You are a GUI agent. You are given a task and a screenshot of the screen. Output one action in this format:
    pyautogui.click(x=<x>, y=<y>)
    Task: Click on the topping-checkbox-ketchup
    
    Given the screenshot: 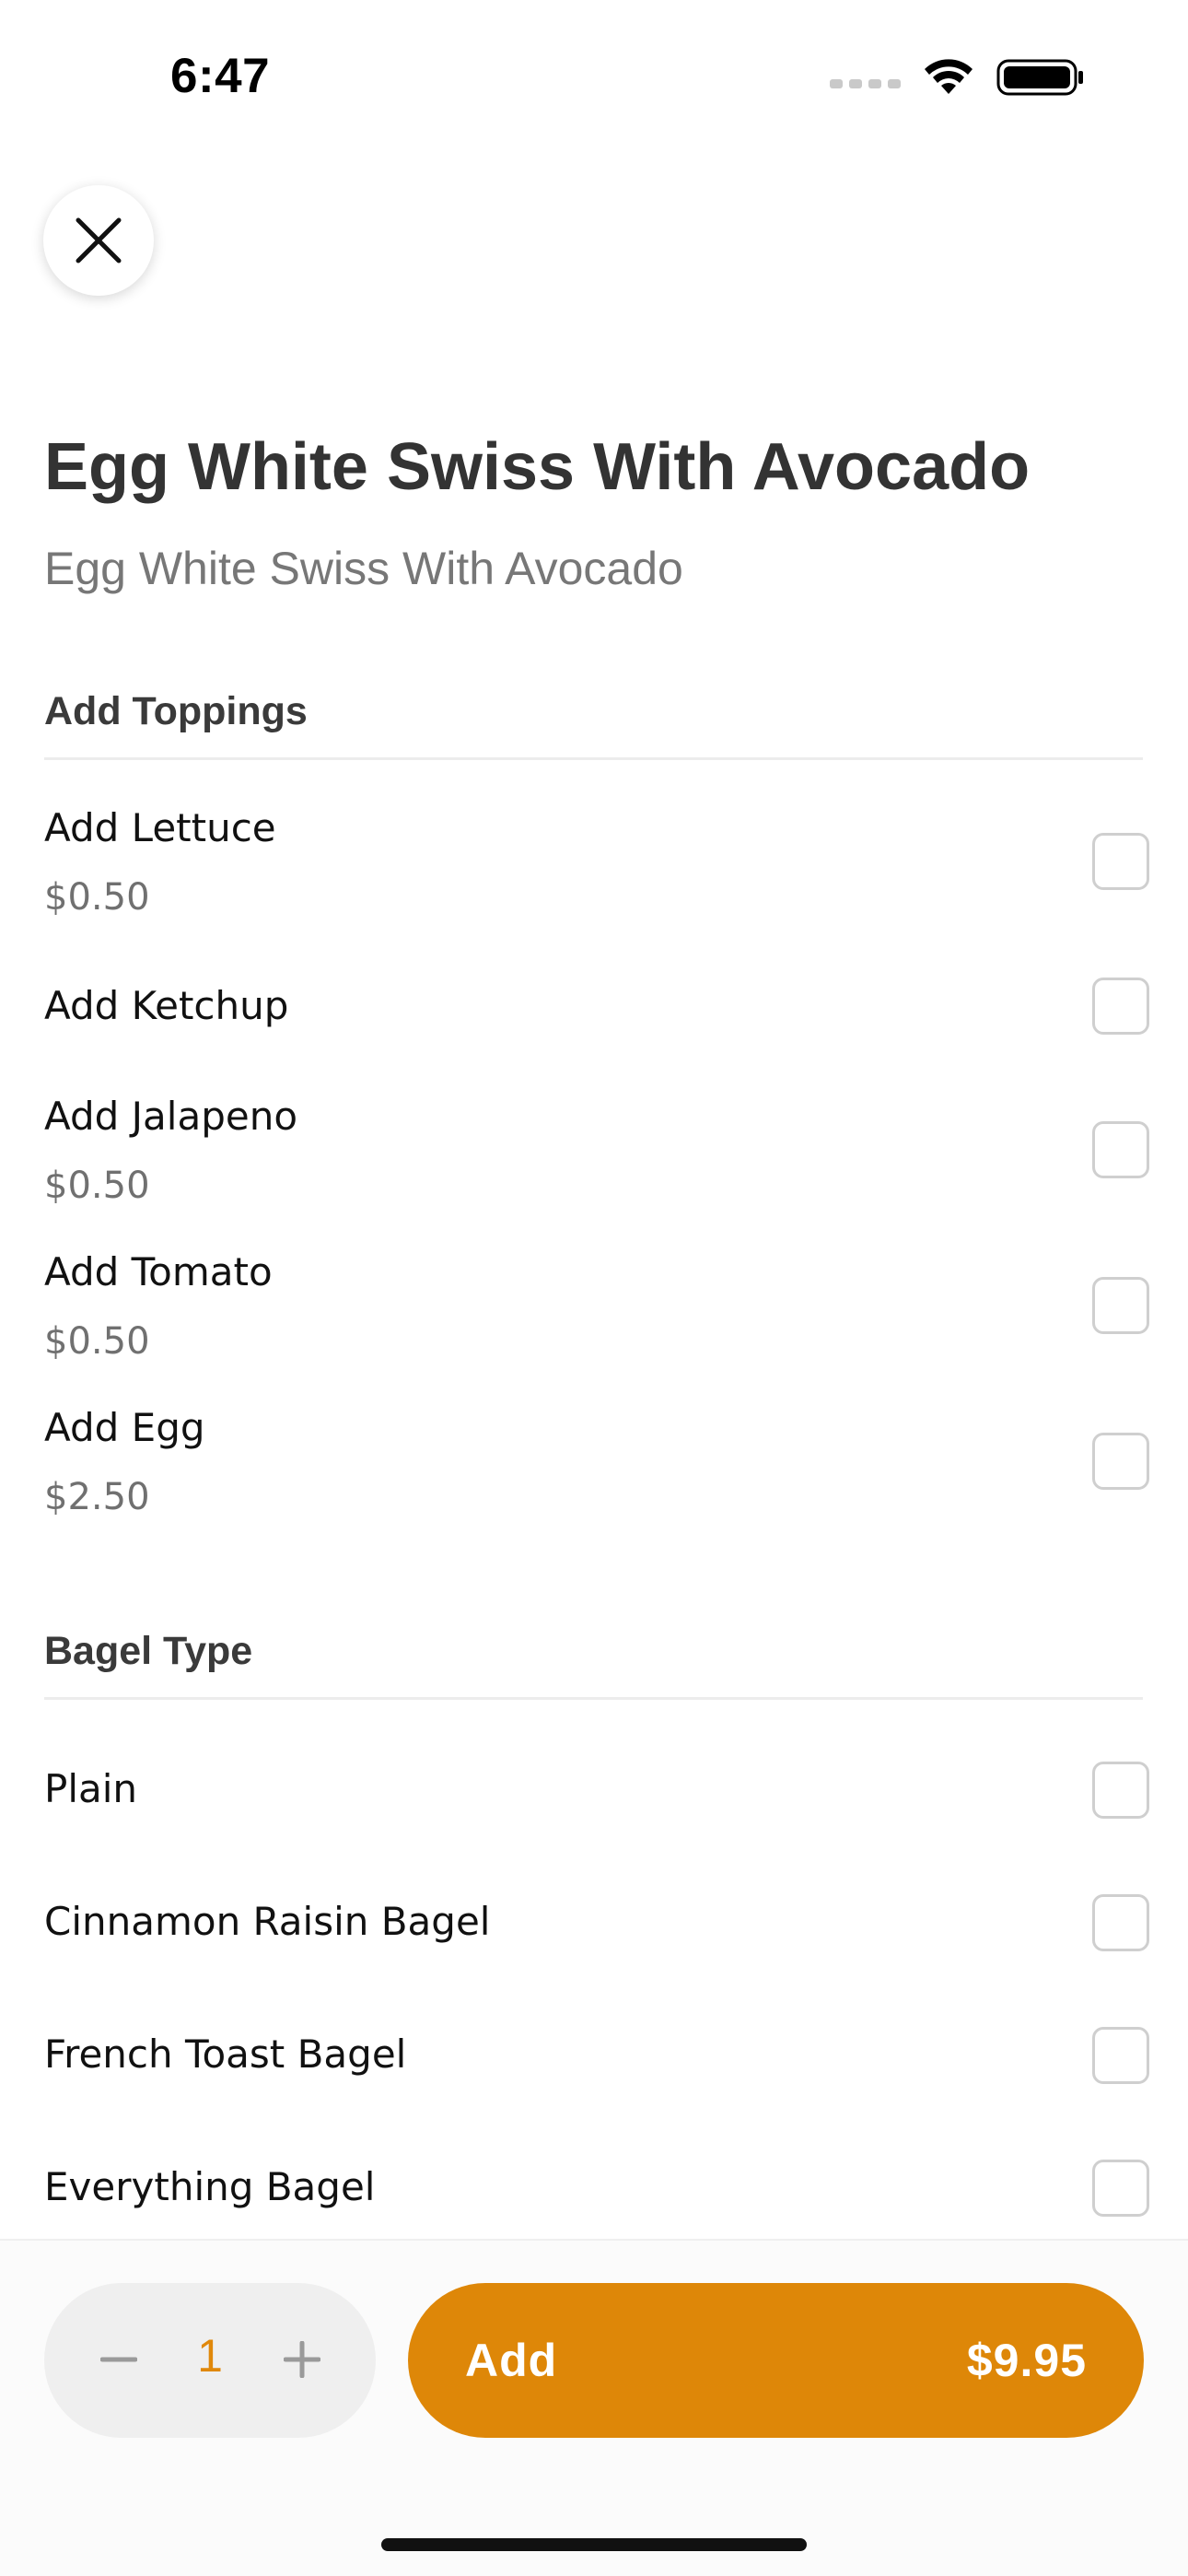 What is the action you would take?
    pyautogui.click(x=1120, y=1006)
    